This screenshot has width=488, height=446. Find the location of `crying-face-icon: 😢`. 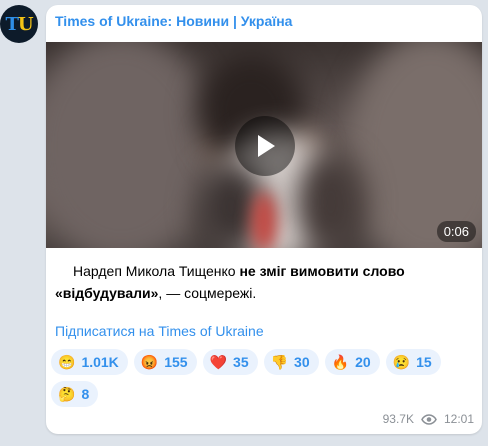

crying-face-icon: 😢 is located at coordinates (401, 362).